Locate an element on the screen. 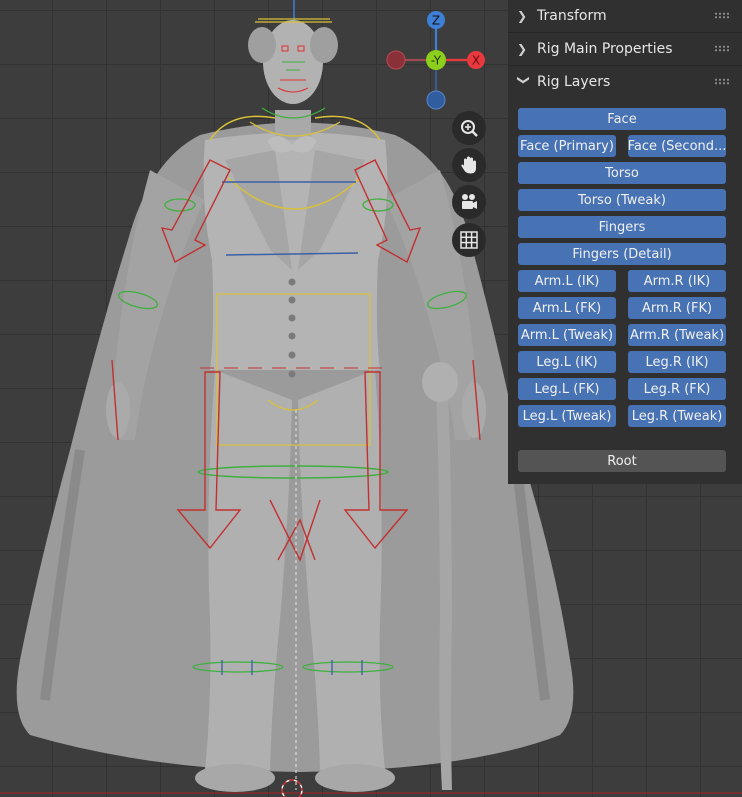  axis-neg-x-handle is located at coordinates (396, 60).